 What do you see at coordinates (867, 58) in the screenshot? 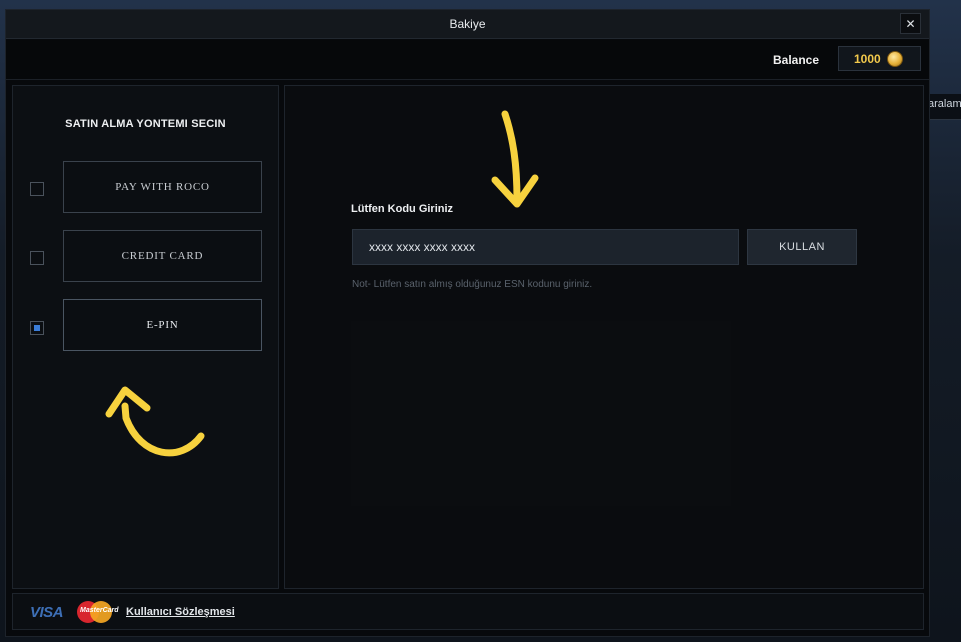
I see `balance-value: 1000` at bounding box center [867, 58].